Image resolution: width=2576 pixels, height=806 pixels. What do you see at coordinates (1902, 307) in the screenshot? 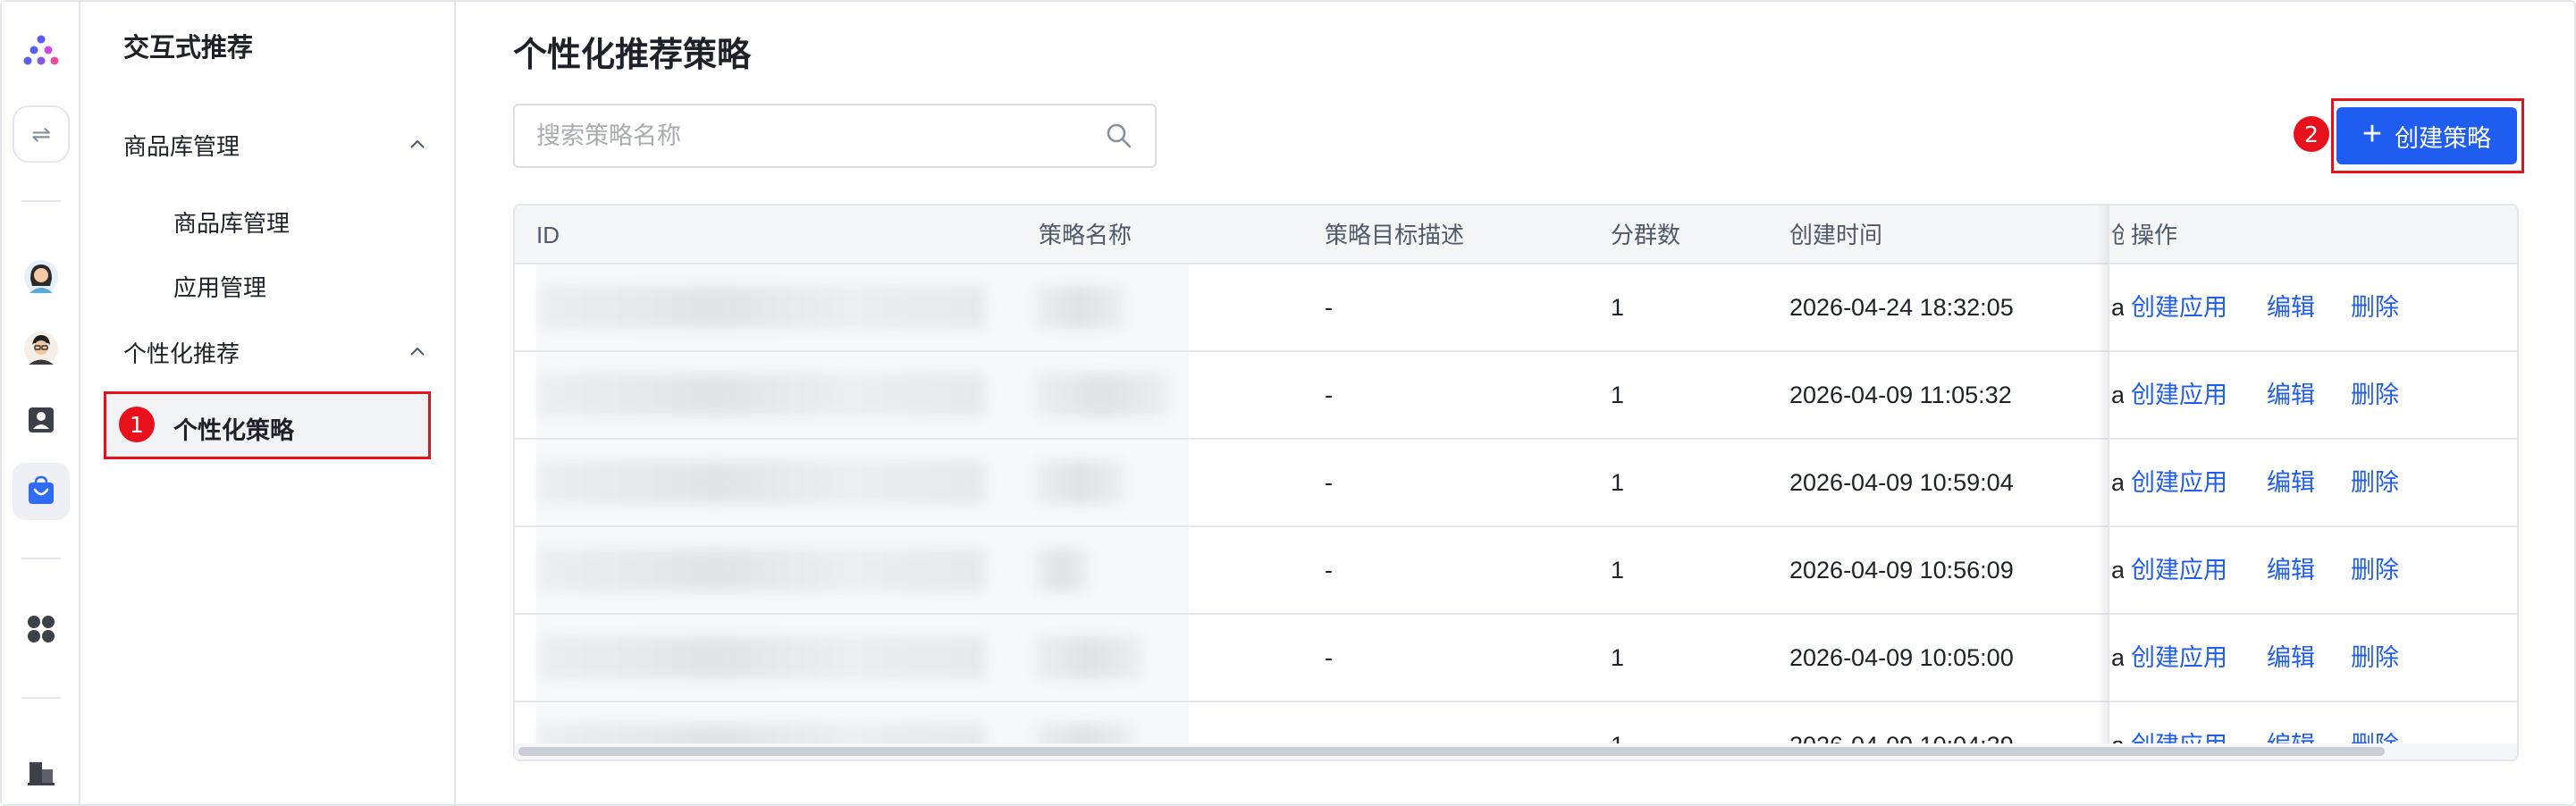
I see `cell-created-time: 2026-04-24 18:32:05` at bounding box center [1902, 307].